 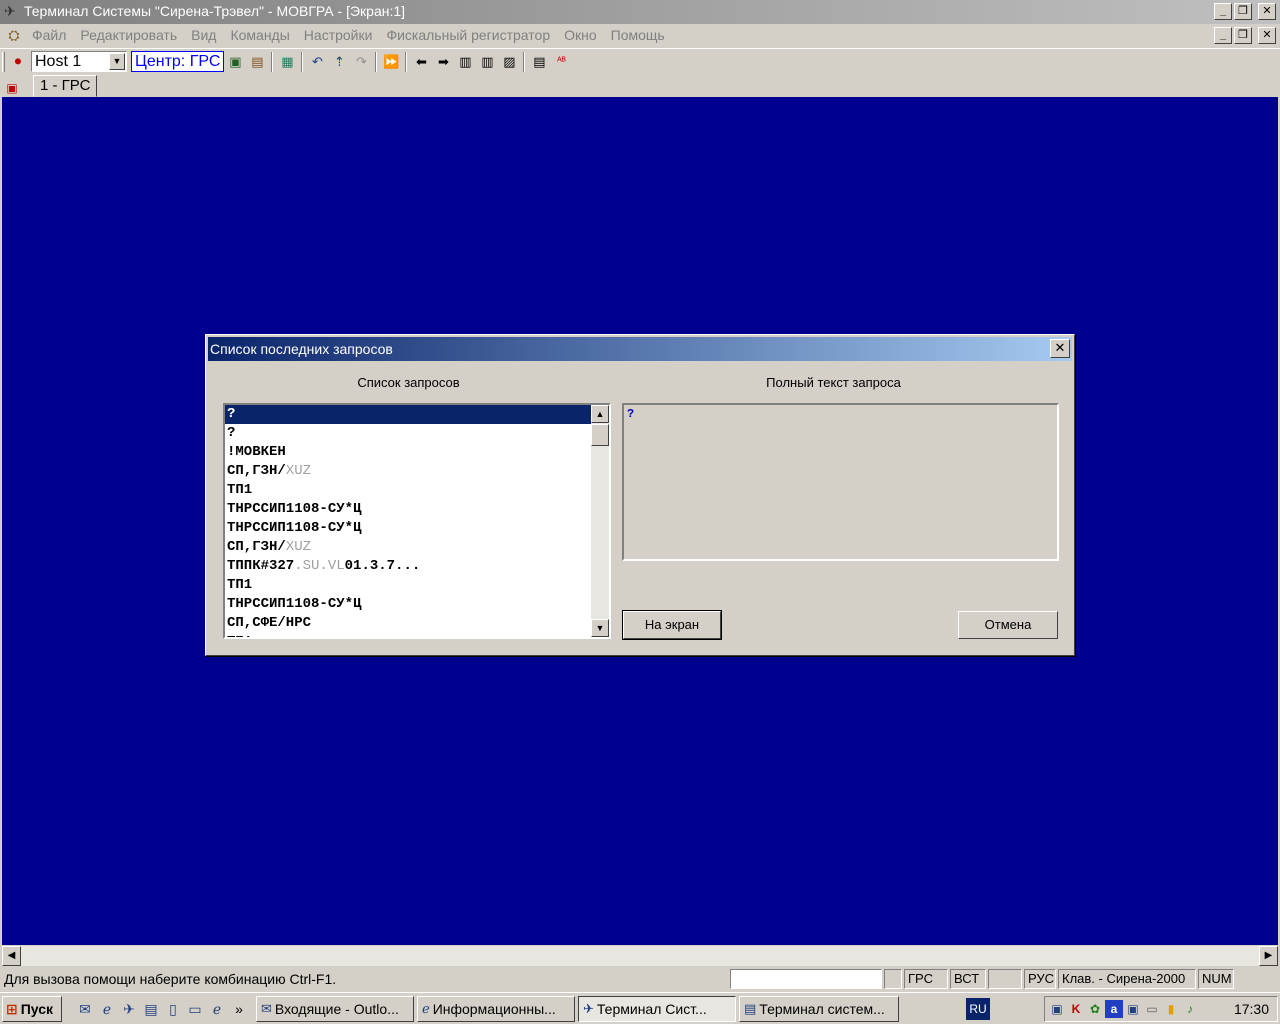 What do you see at coordinates (1060, 348) in the screenshot?
I see `dialog-close-button: ✕` at bounding box center [1060, 348].